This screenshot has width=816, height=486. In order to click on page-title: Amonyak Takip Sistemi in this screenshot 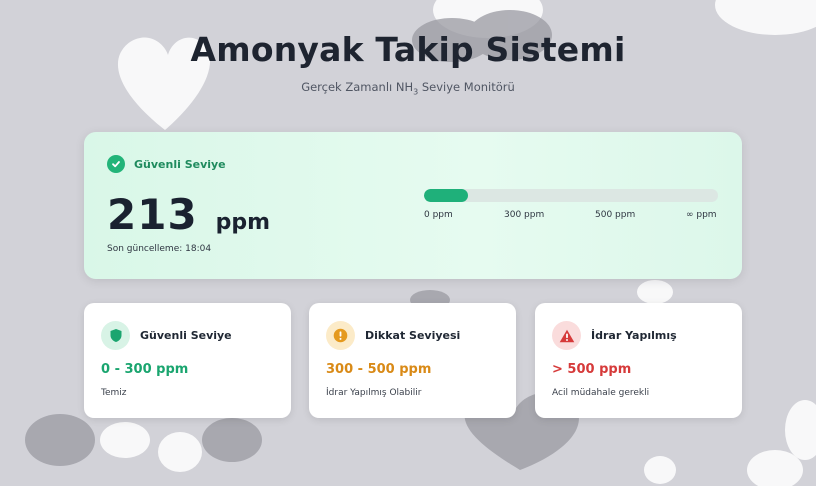, I will do `click(408, 49)`.